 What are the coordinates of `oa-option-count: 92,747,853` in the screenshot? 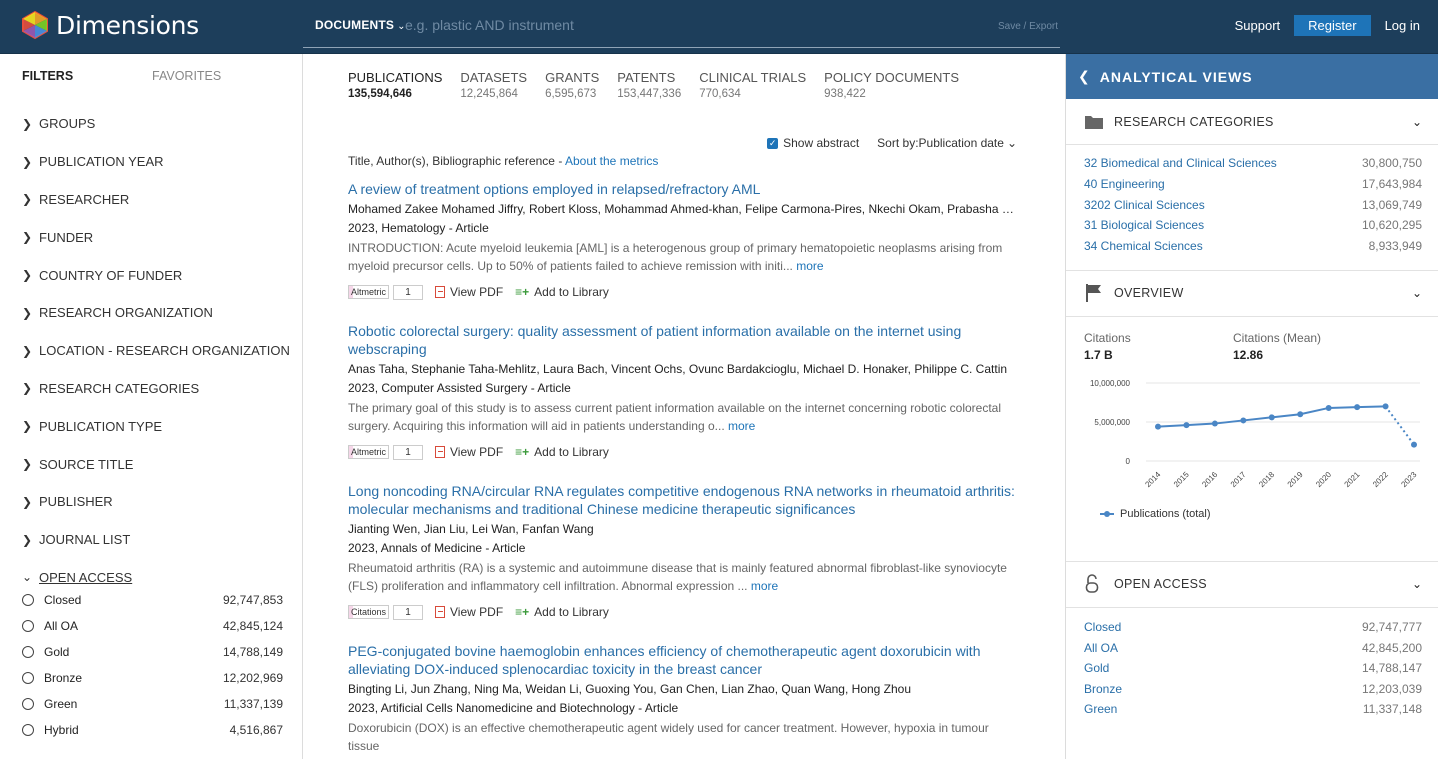 It's located at (252, 600).